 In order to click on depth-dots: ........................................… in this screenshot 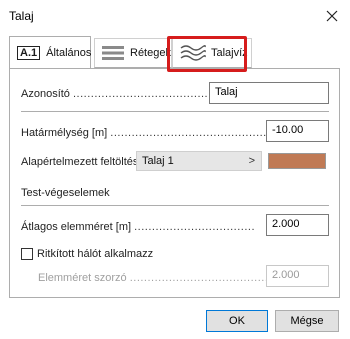, I will do `click(190, 133)`.